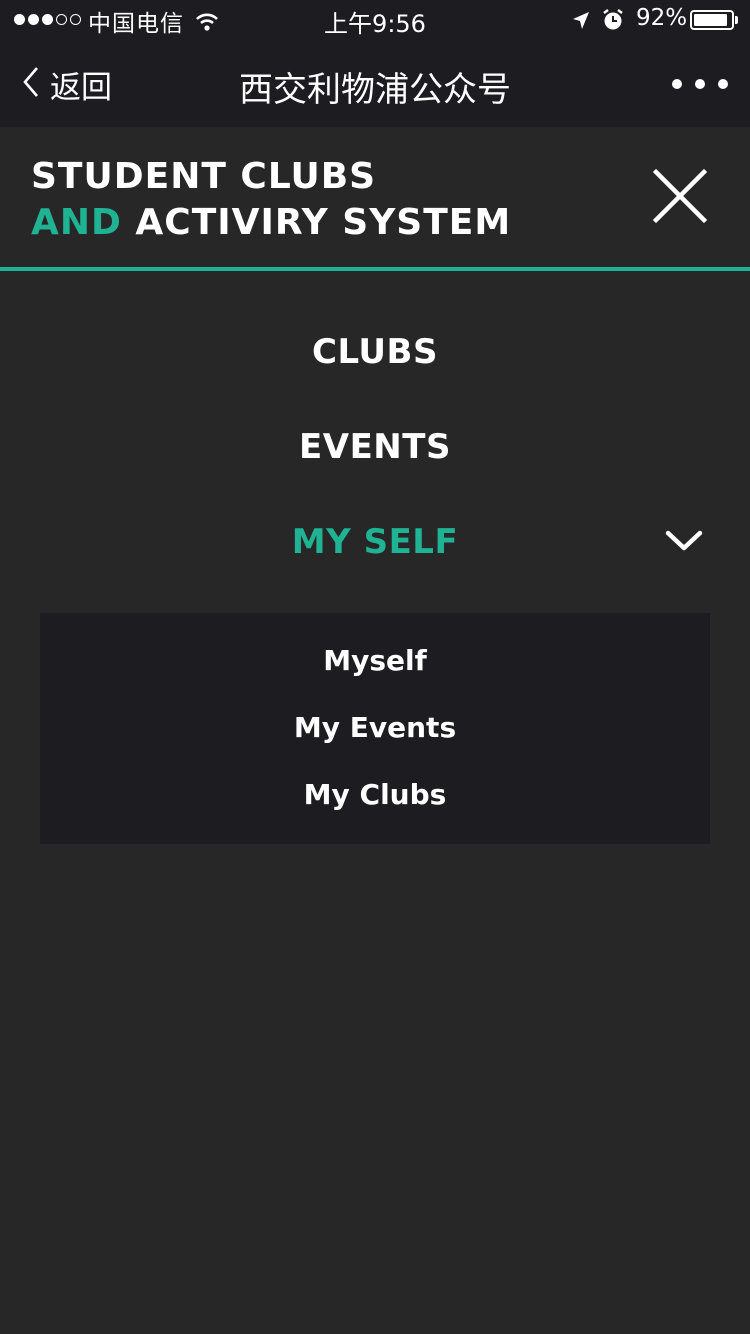 The height and width of the screenshot is (1334, 750). What do you see at coordinates (680, 196) in the screenshot?
I see `close-menu-icon` at bounding box center [680, 196].